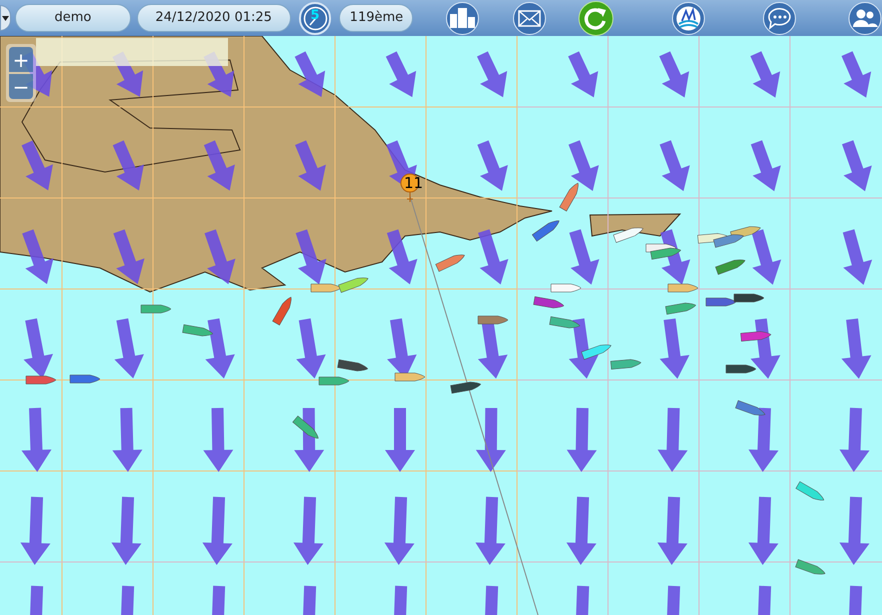 This screenshot has height=615, width=882. What do you see at coordinates (21, 86) in the screenshot?
I see `zoom-out-button: −` at bounding box center [21, 86].